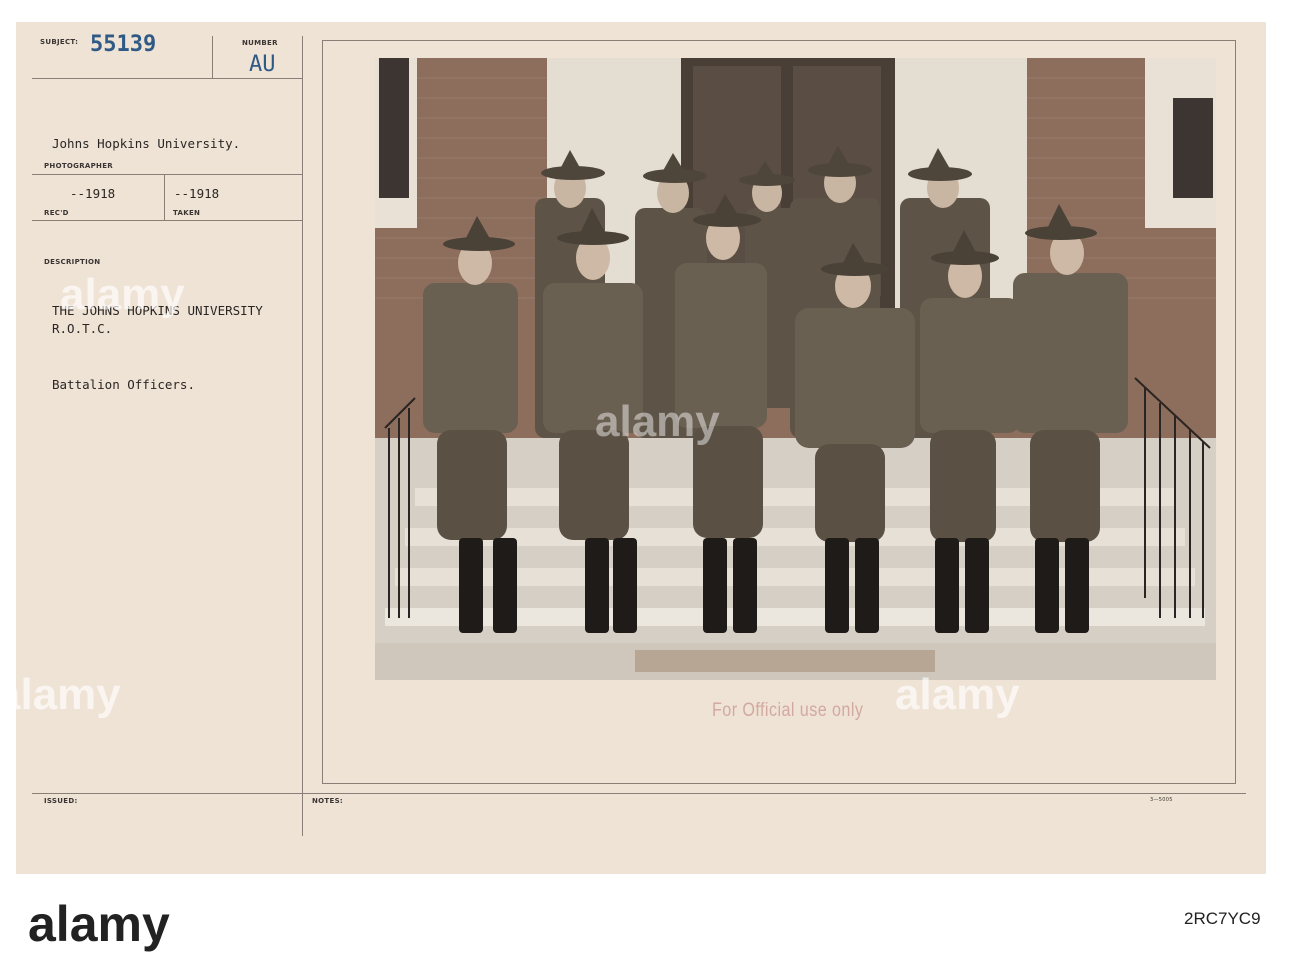 Image resolution: width=1300 pixels, height=965 pixels. What do you see at coordinates (59, 42) in the screenshot?
I see `subject-label: SUBJECT:` at bounding box center [59, 42].